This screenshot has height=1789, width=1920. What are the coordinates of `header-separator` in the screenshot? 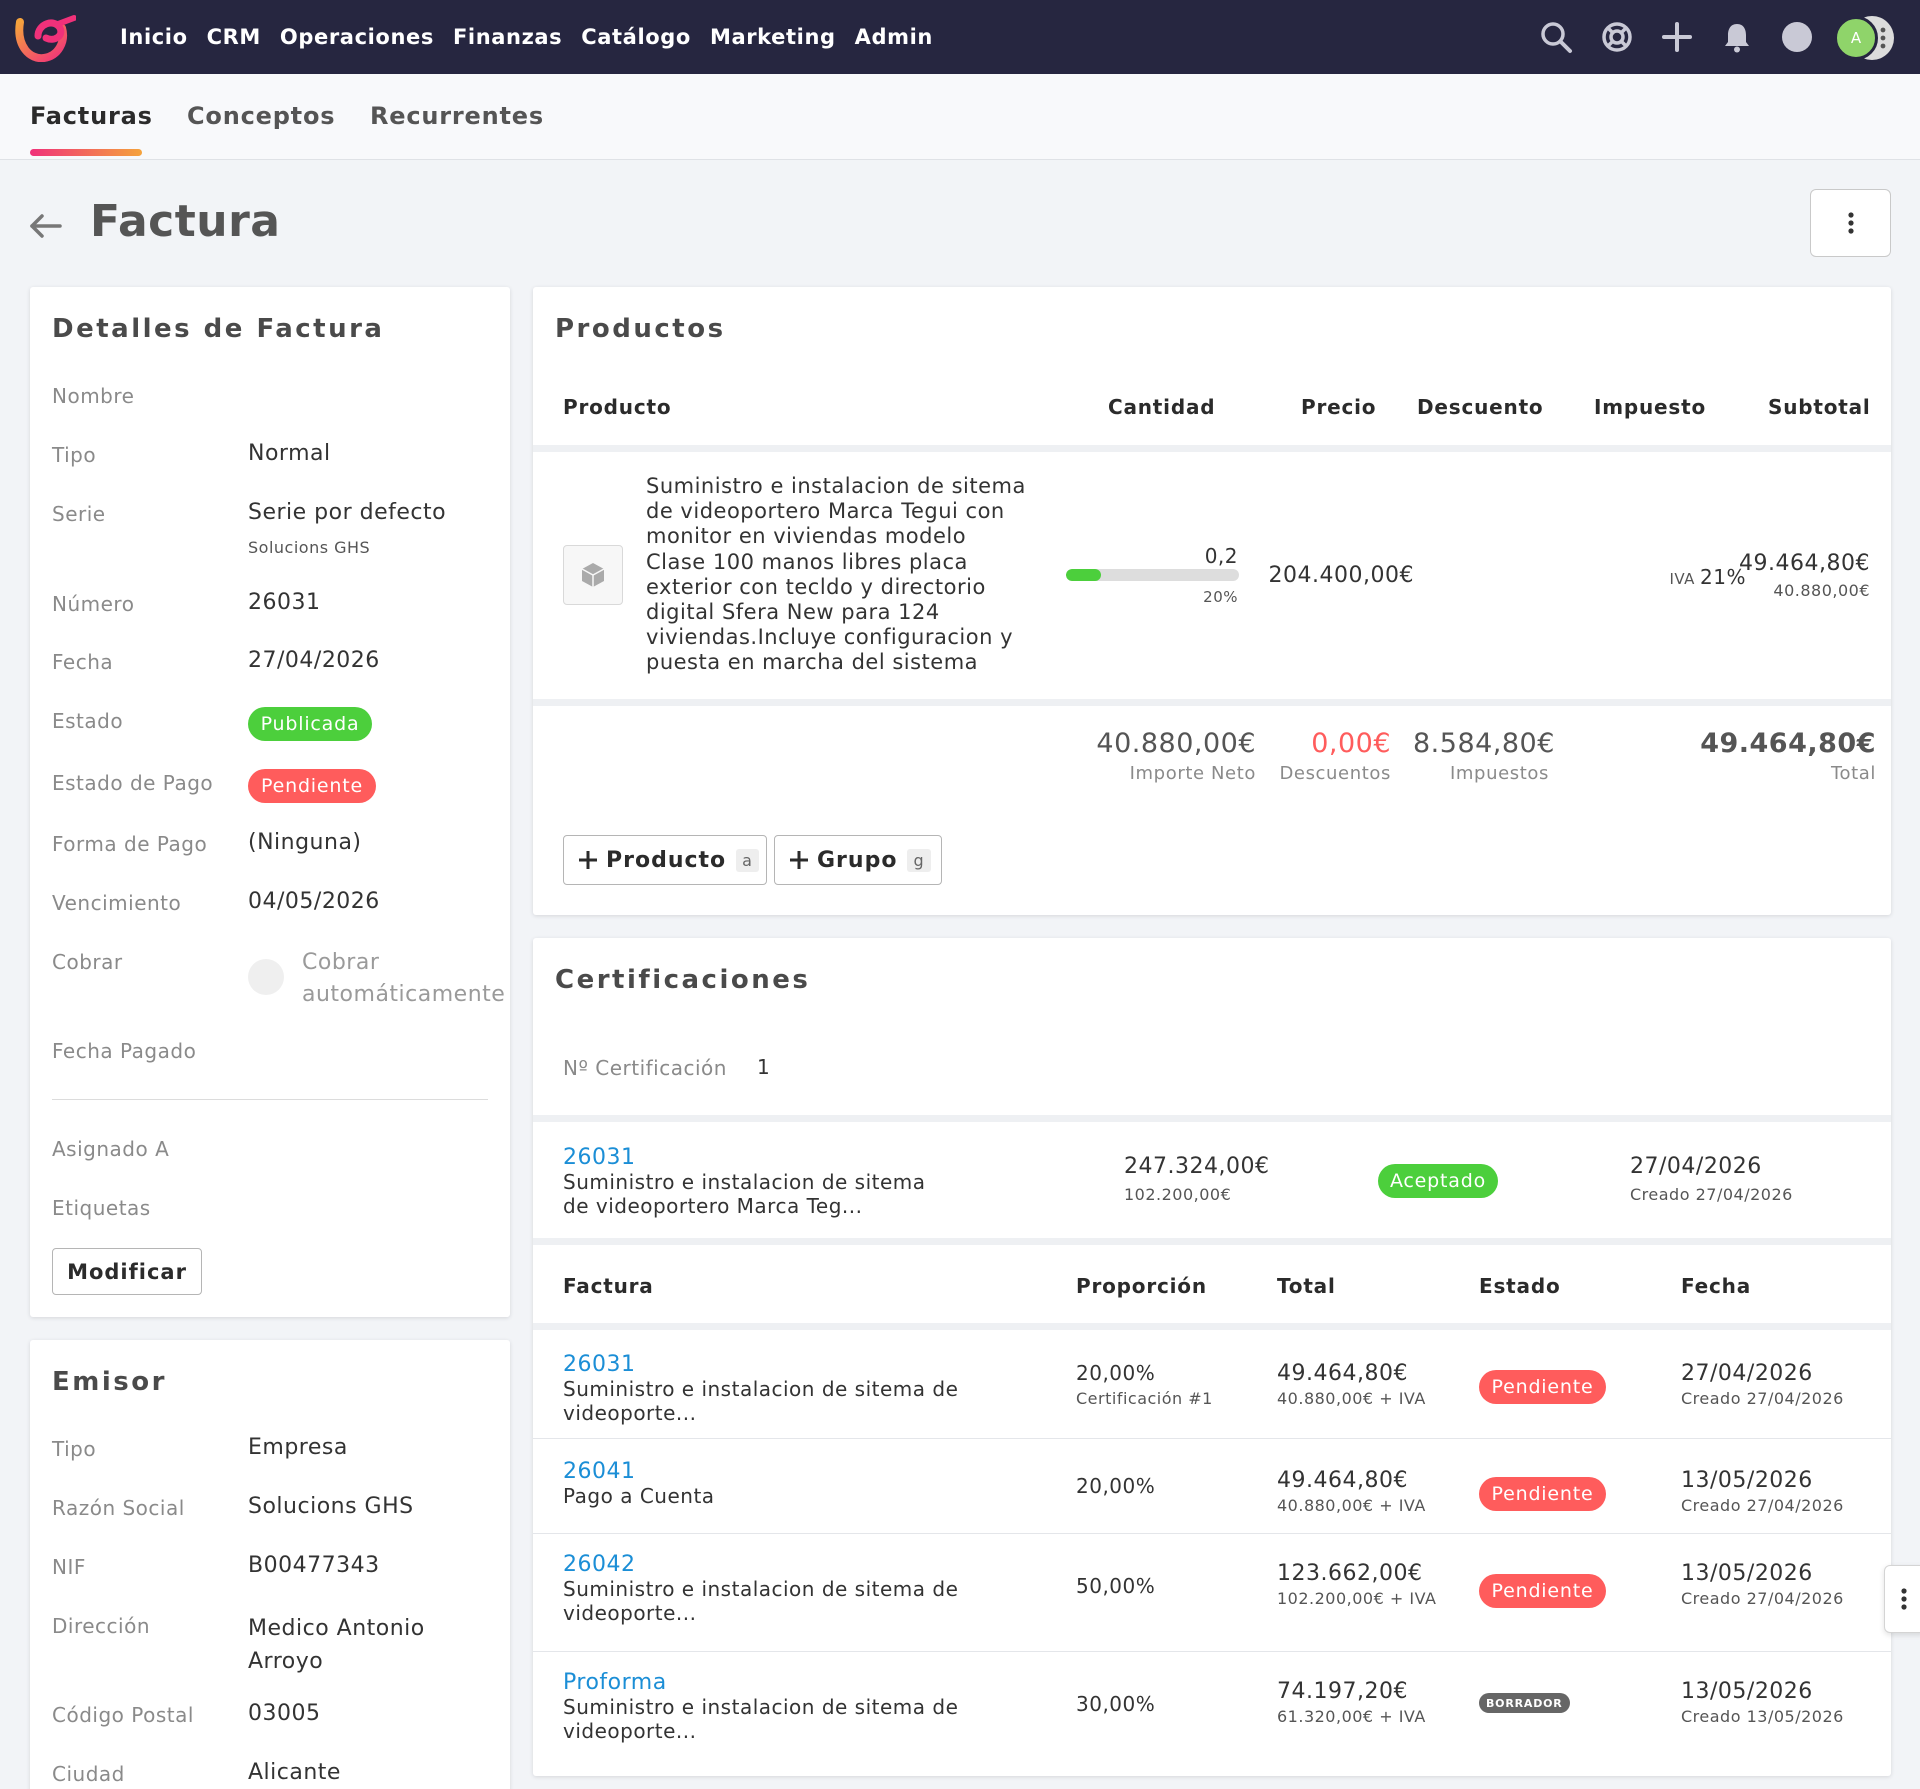 It's located at (1212, 1326).